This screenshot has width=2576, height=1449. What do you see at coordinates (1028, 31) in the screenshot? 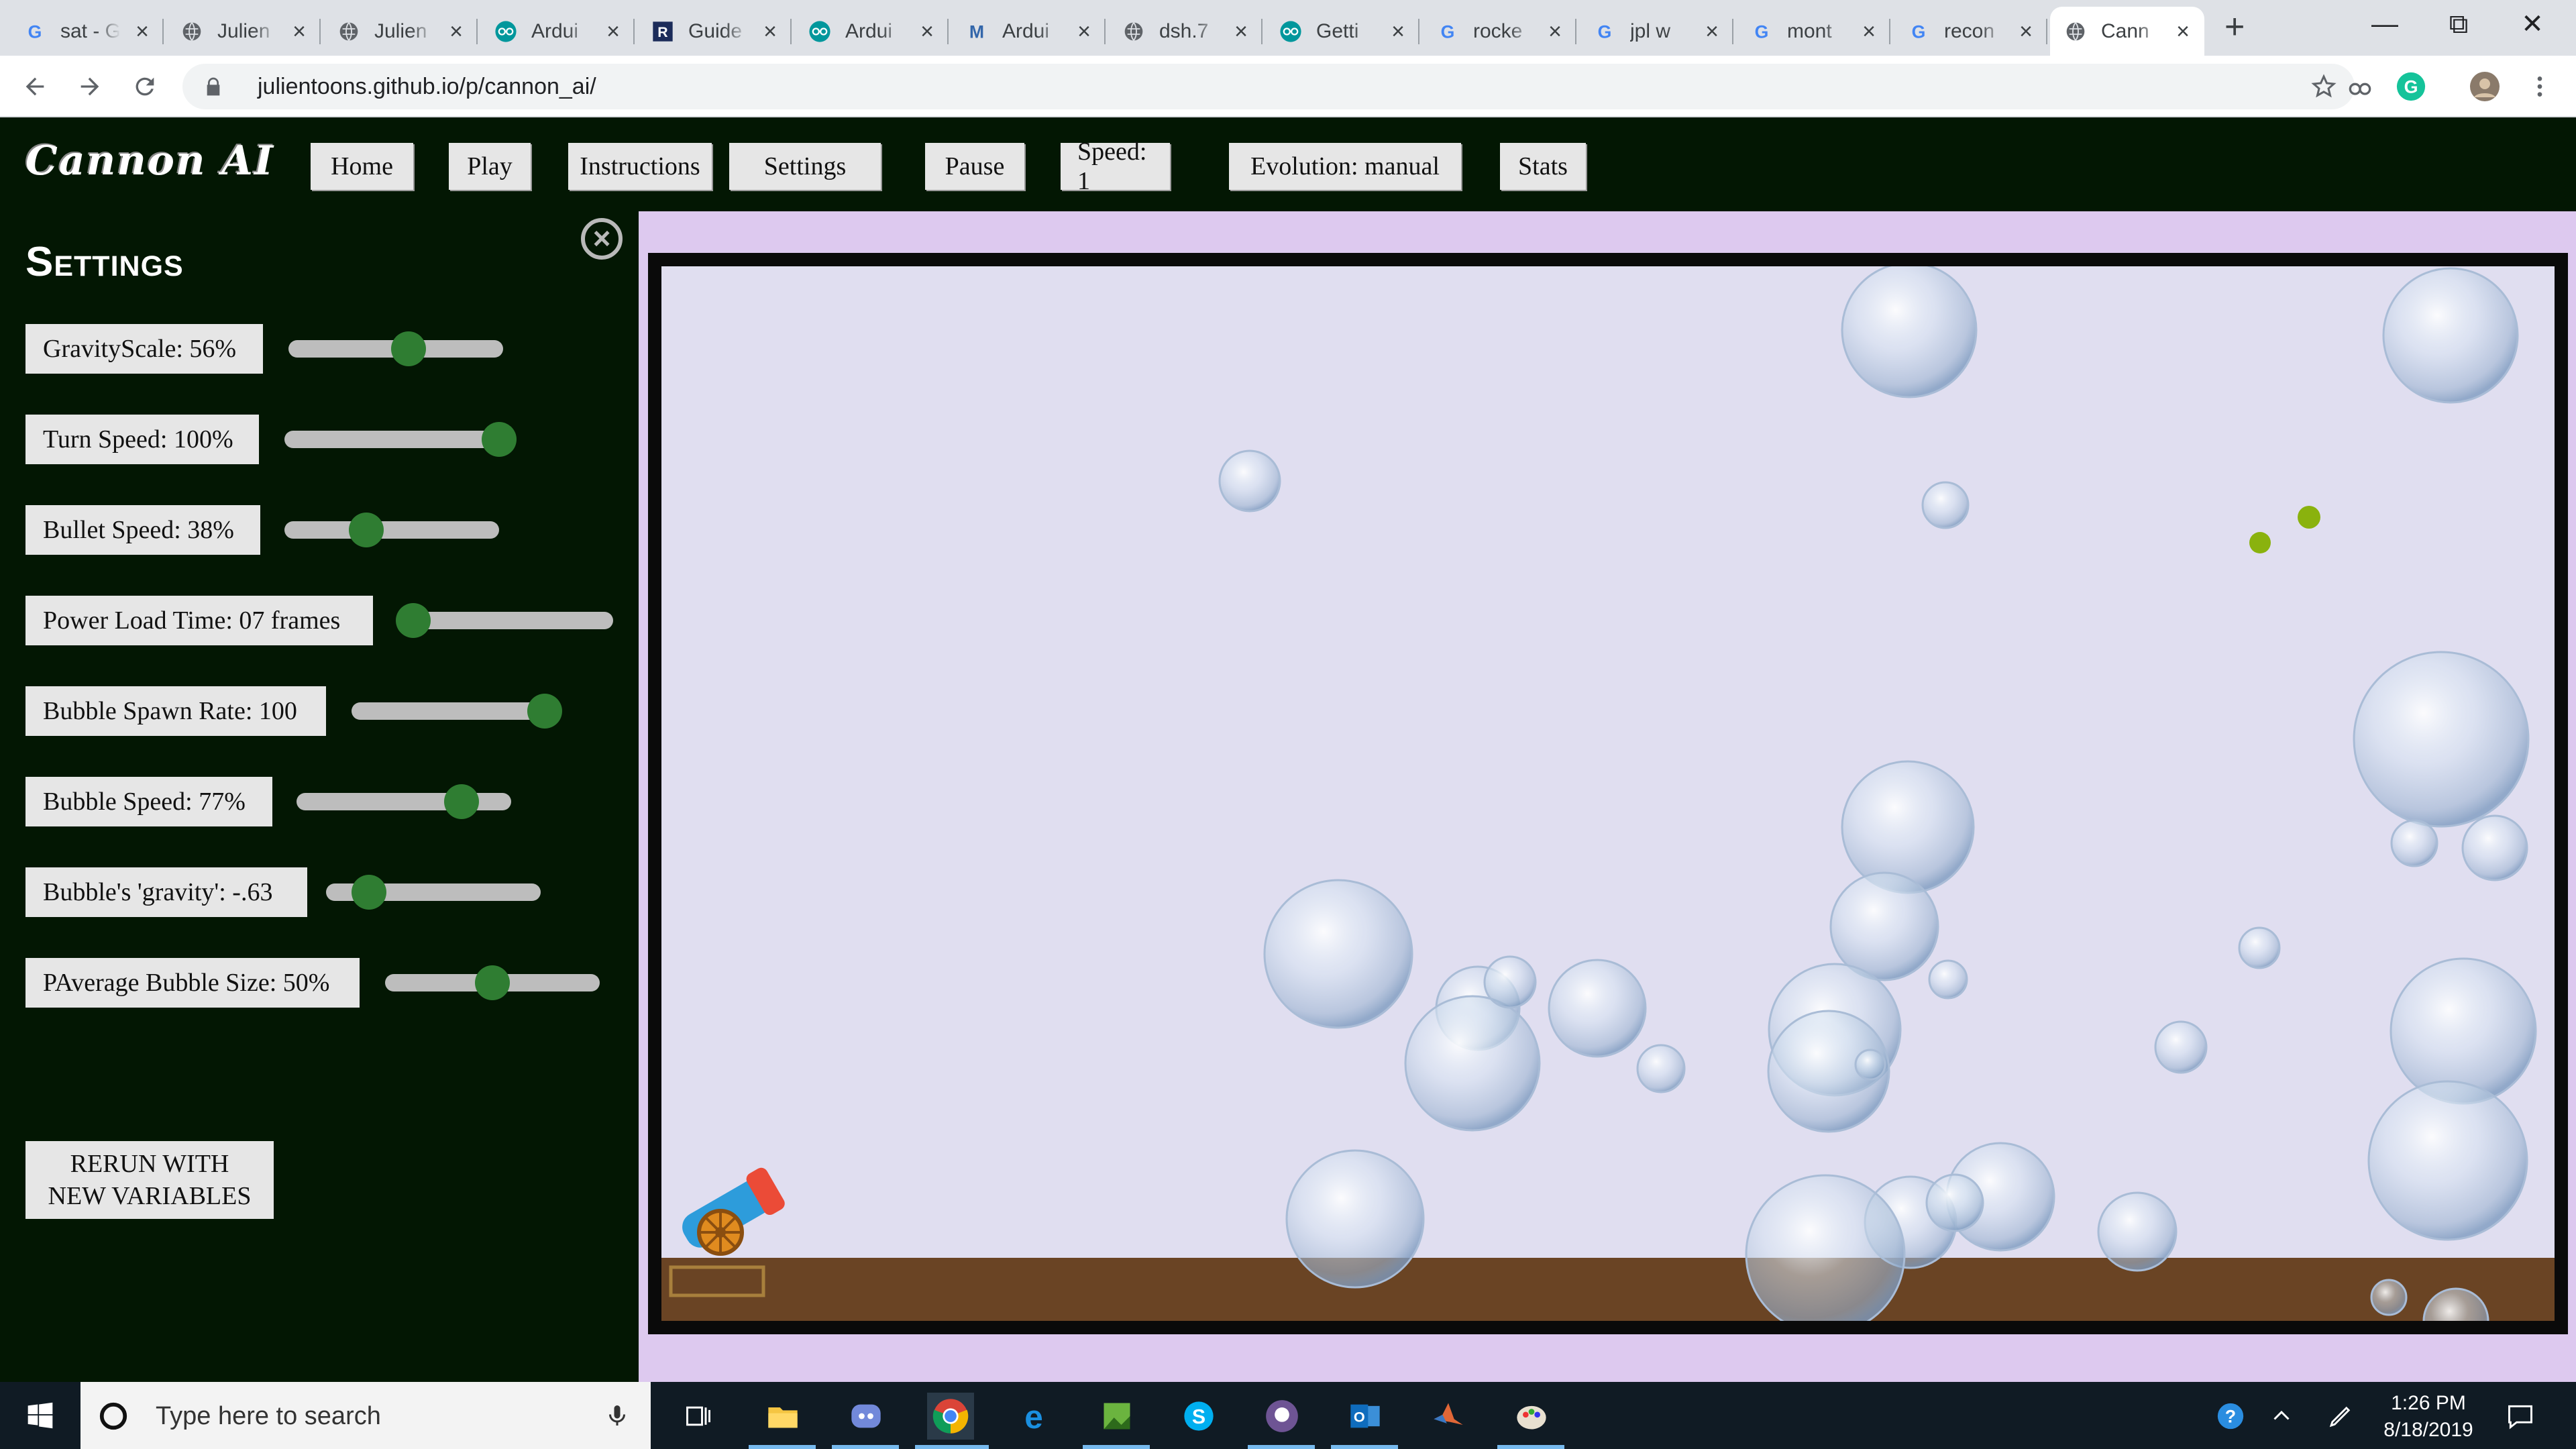
I see `browser-tab: M Ardui ×` at bounding box center [1028, 31].